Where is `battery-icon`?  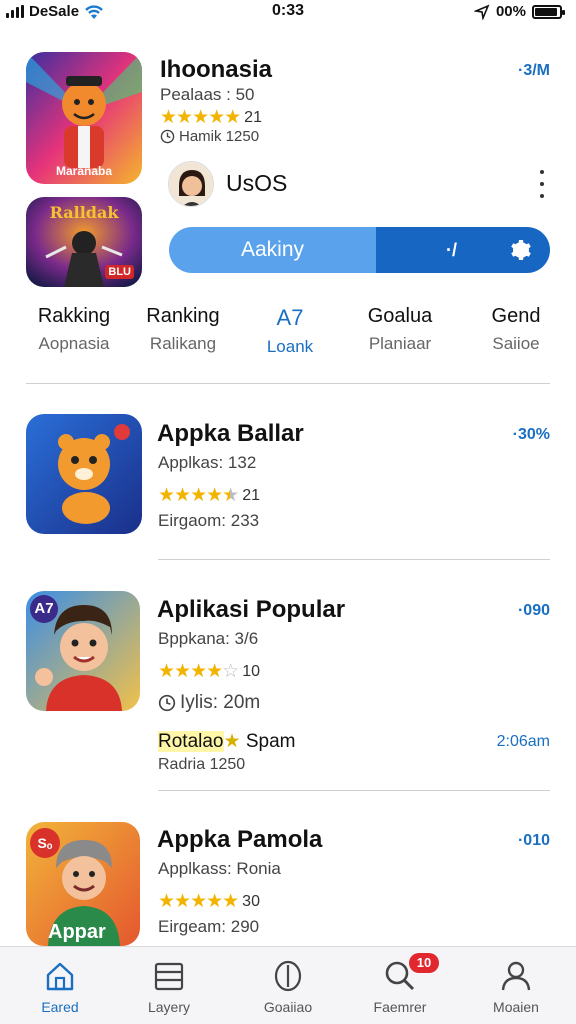 battery-icon is located at coordinates (548, 11).